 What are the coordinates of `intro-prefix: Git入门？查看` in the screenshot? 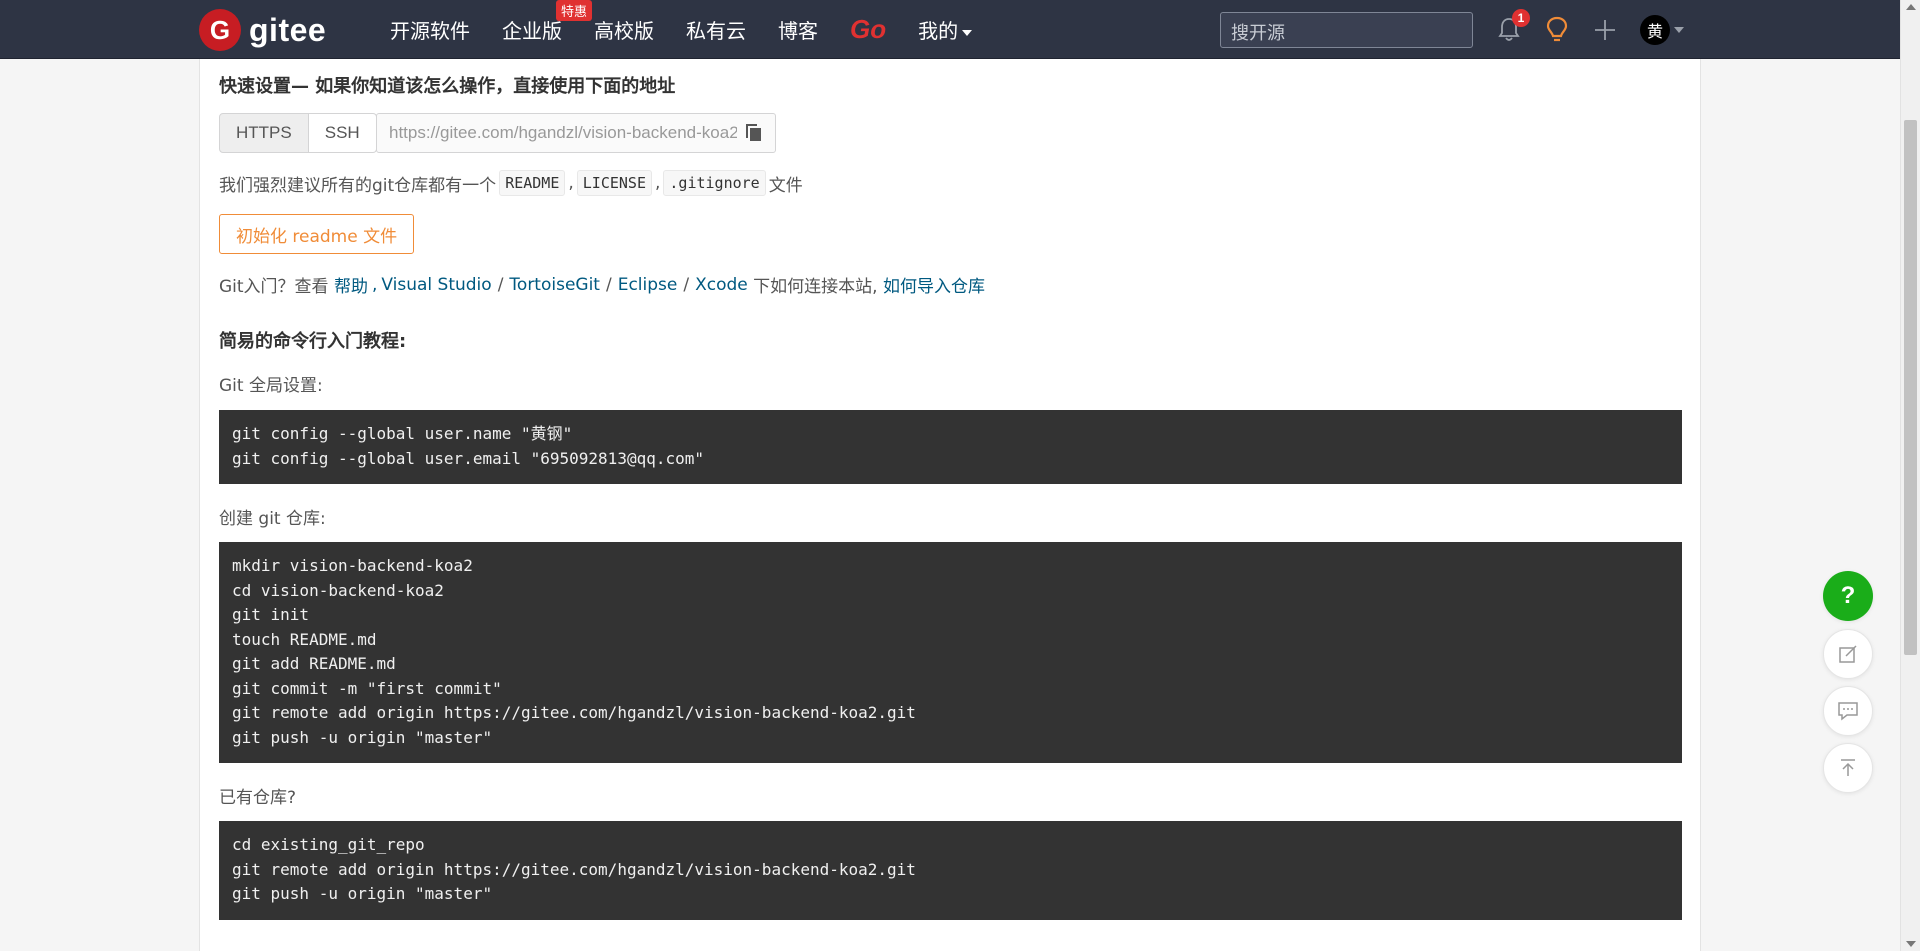 It's located at (274, 287).